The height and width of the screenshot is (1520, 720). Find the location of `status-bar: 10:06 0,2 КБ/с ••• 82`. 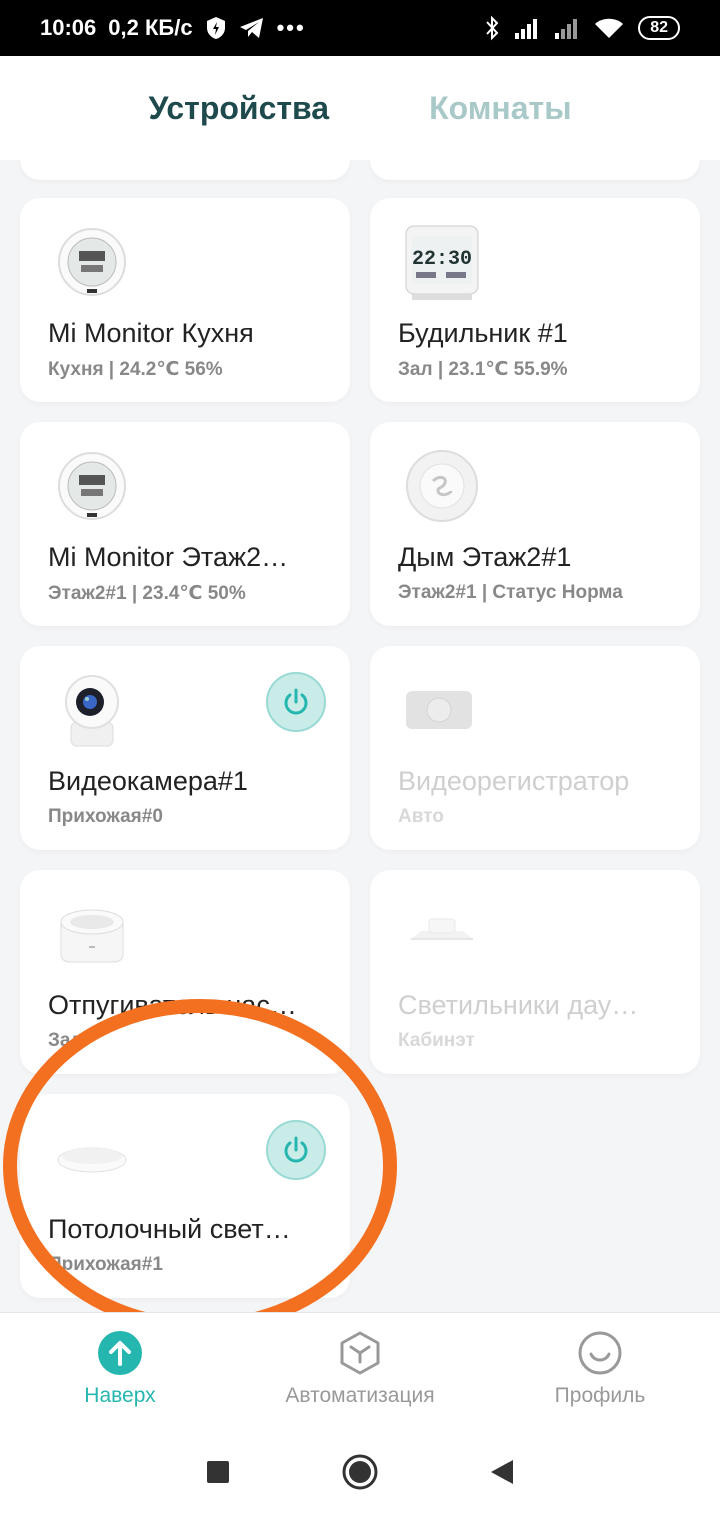

status-bar: 10:06 0,2 КБ/с ••• 82 is located at coordinates (360, 28).